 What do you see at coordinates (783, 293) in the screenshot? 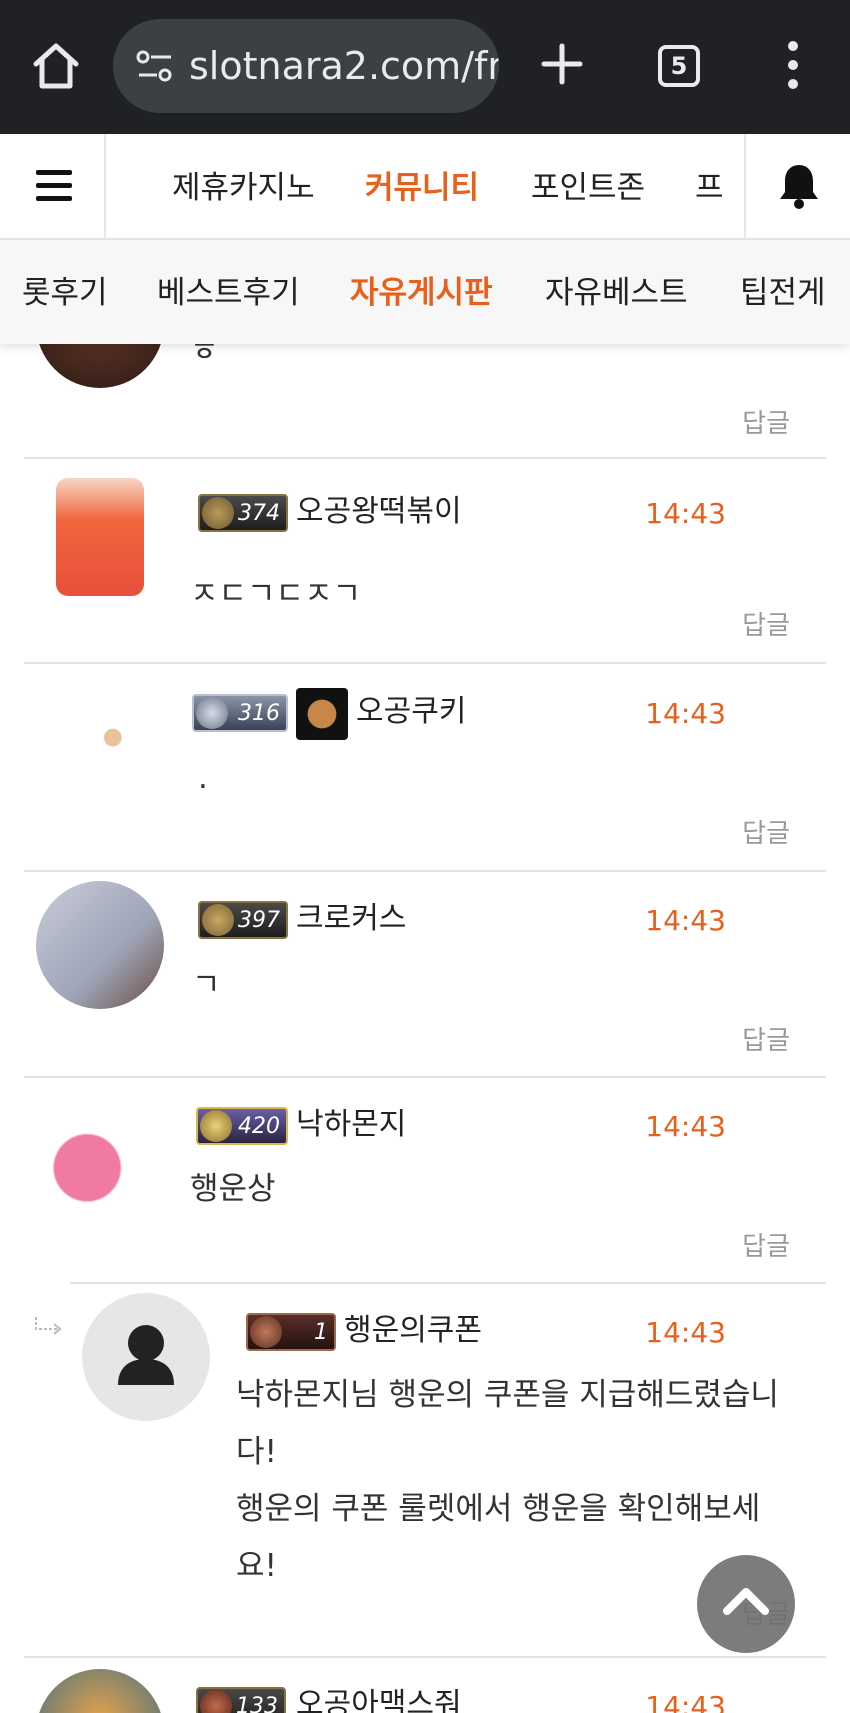
I see `subnav-item-tip-board: 팁전게` at bounding box center [783, 293].